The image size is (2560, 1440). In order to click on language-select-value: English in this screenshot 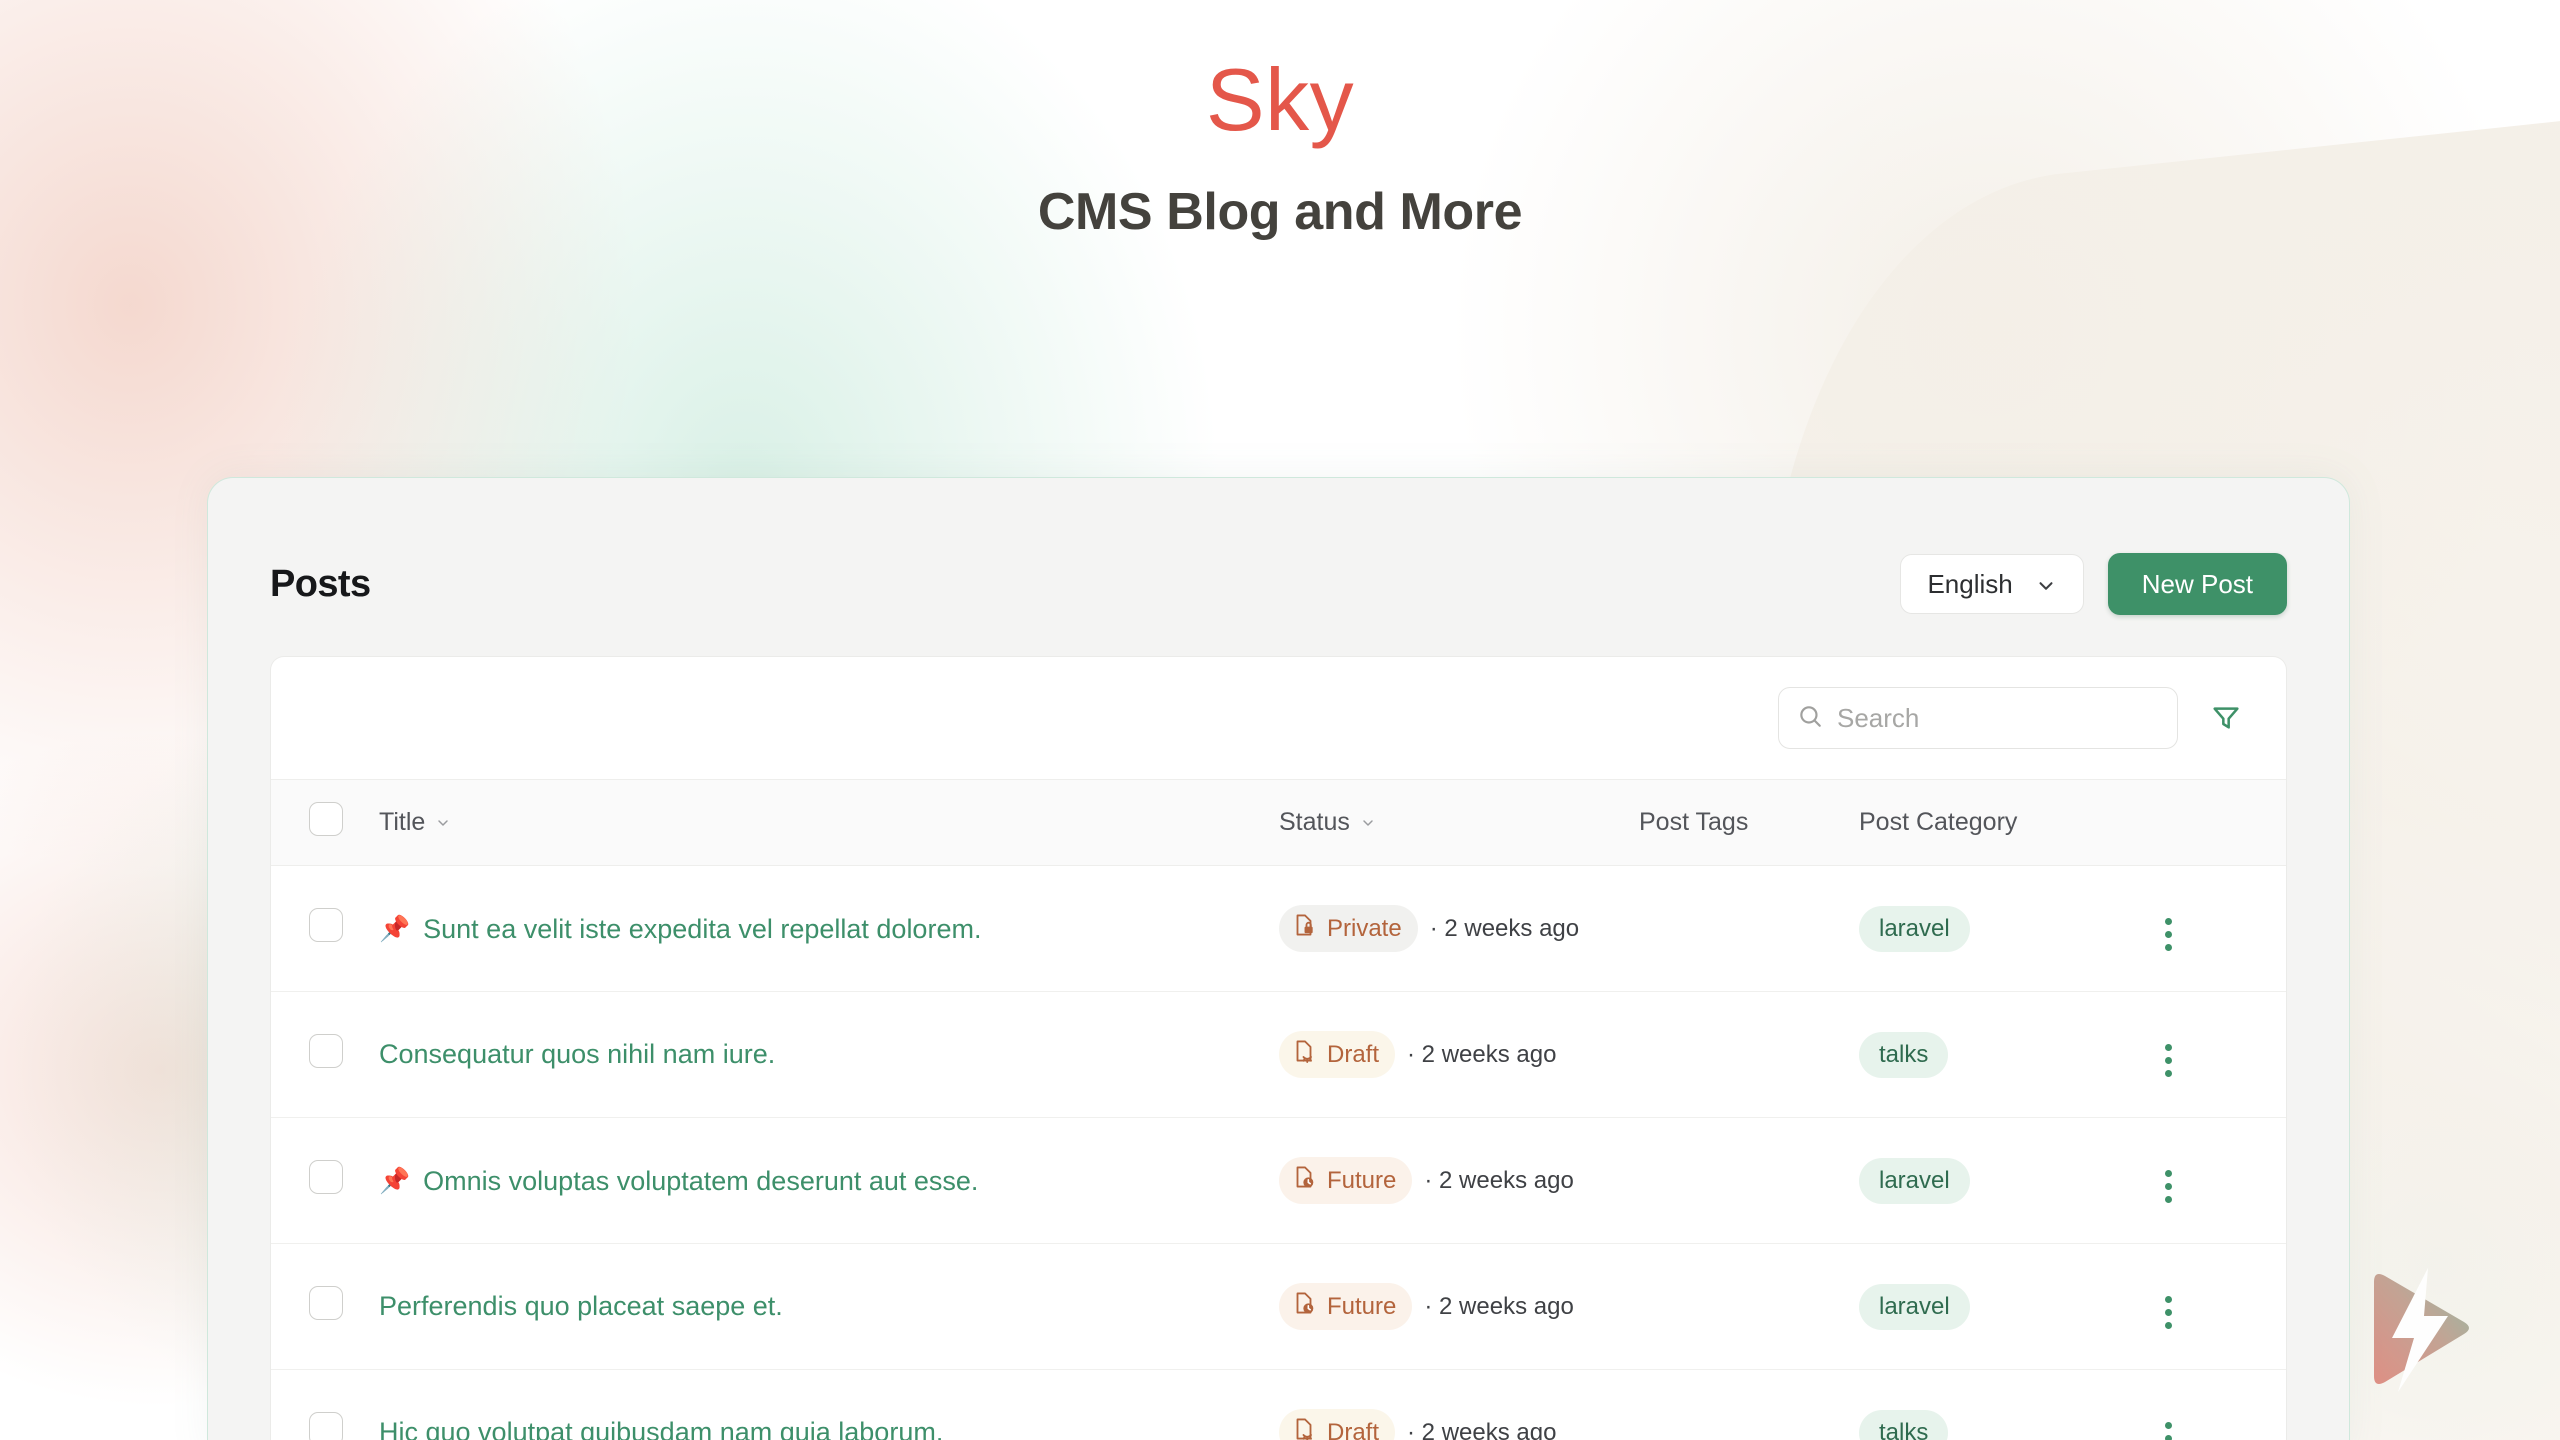, I will do `click(1970, 583)`.